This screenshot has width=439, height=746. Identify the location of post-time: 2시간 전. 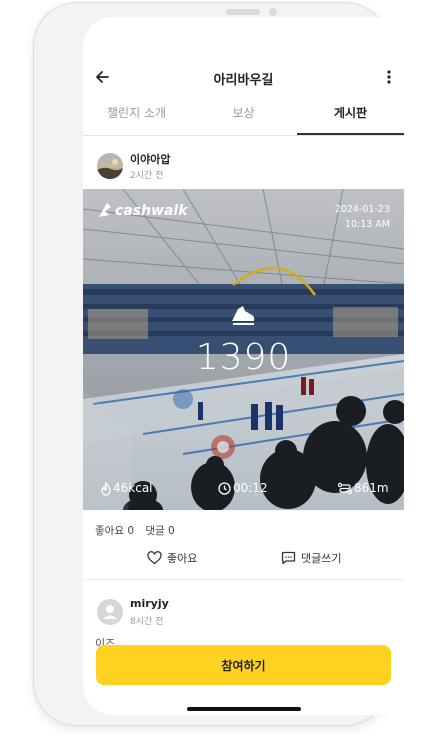
(147, 176).